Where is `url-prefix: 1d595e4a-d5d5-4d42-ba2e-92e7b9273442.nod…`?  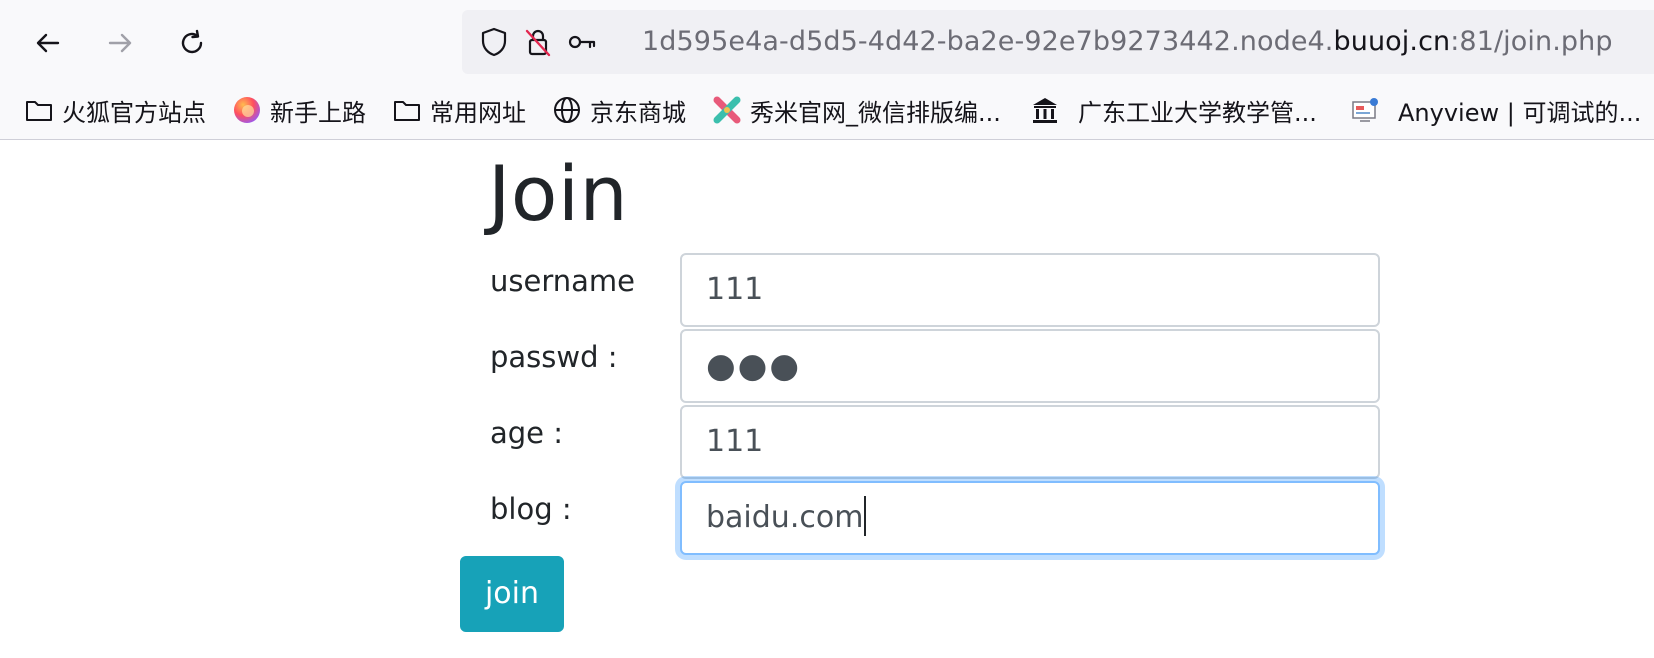
url-prefix: 1d595e4a-d5d5-4d42-ba2e-92e7b9273442.nod… is located at coordinates (988, 41).